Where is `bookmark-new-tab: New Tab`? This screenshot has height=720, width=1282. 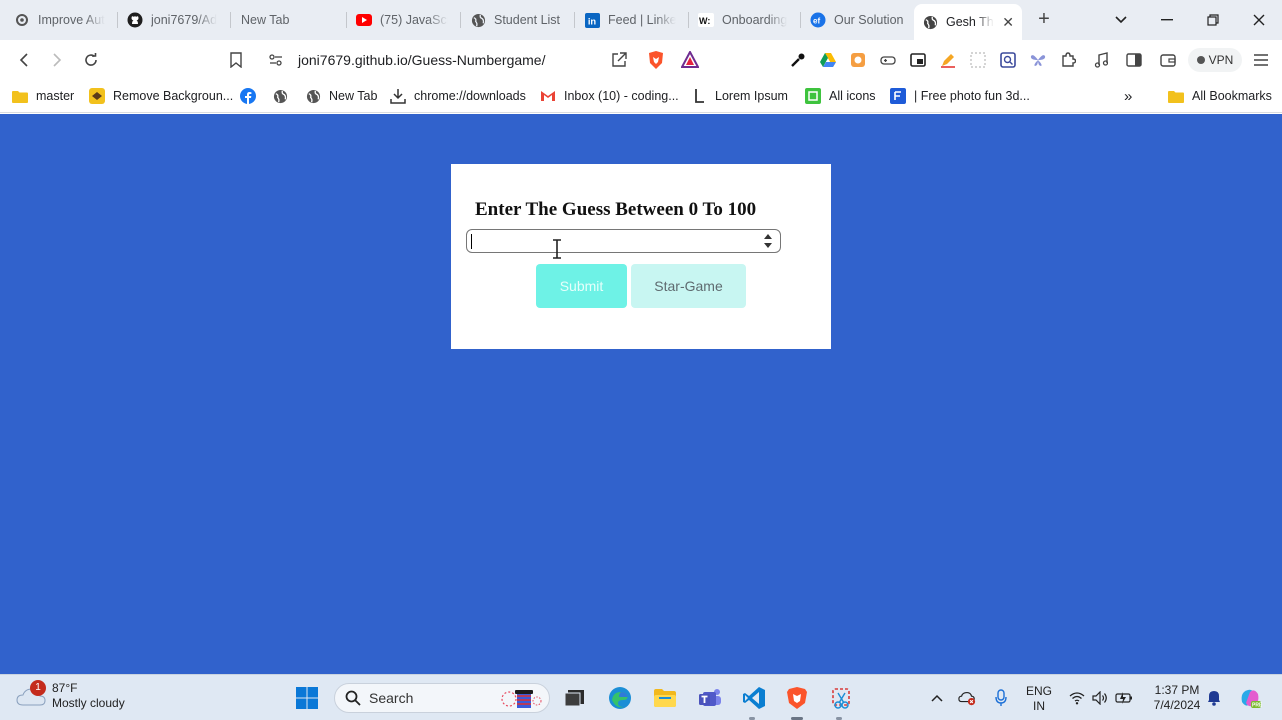
bookmark-new-tab: New Tab is located at coordinates (341, 96).